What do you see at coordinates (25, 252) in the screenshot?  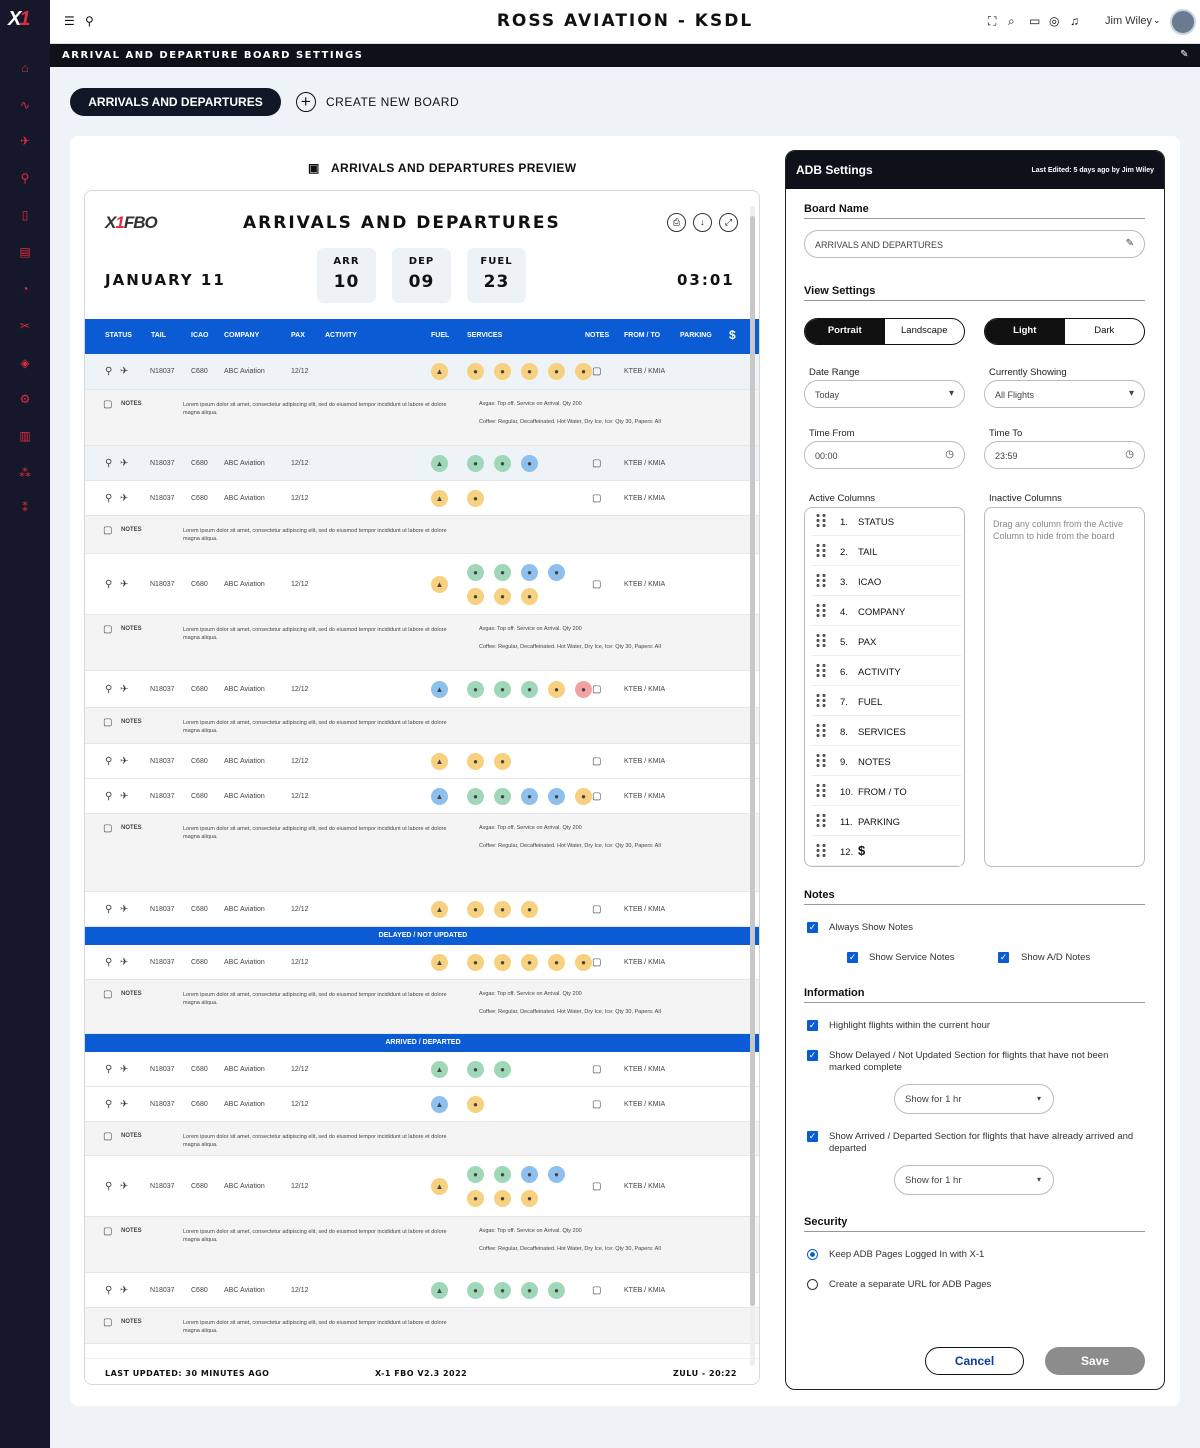 I see `document-icon: ▤` at bounding box center [25, 252].